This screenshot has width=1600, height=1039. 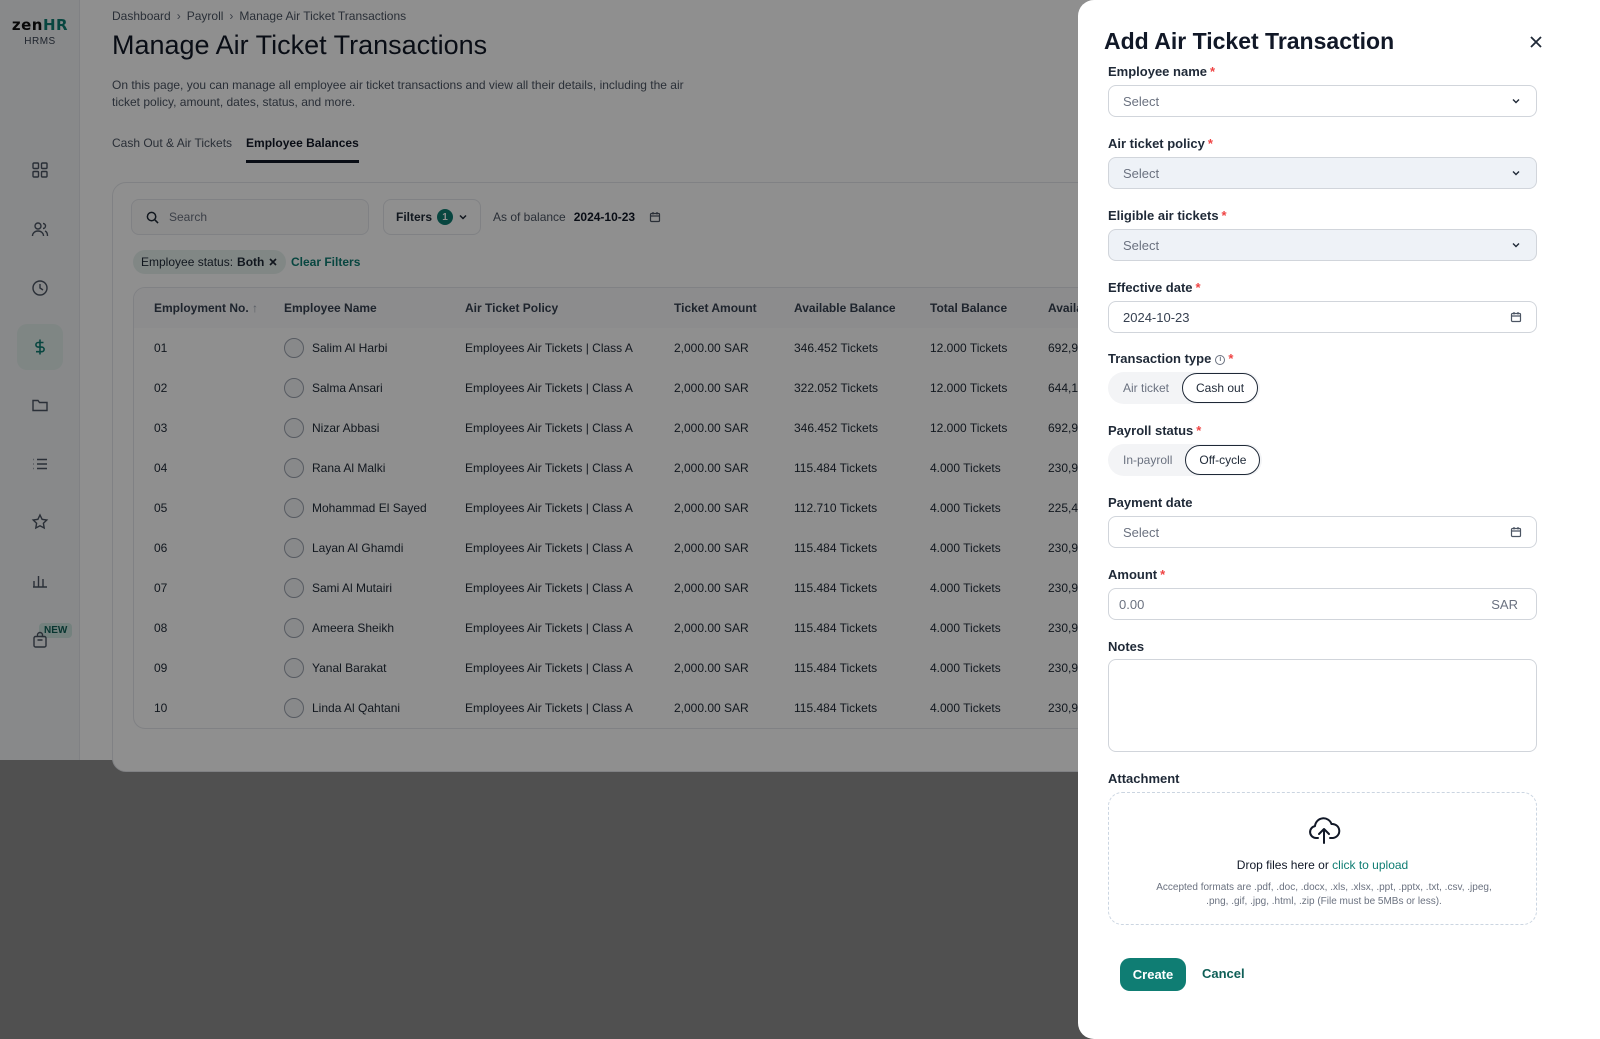 I want to click on employee-name-select: Select, so click(x=1322, y=101).